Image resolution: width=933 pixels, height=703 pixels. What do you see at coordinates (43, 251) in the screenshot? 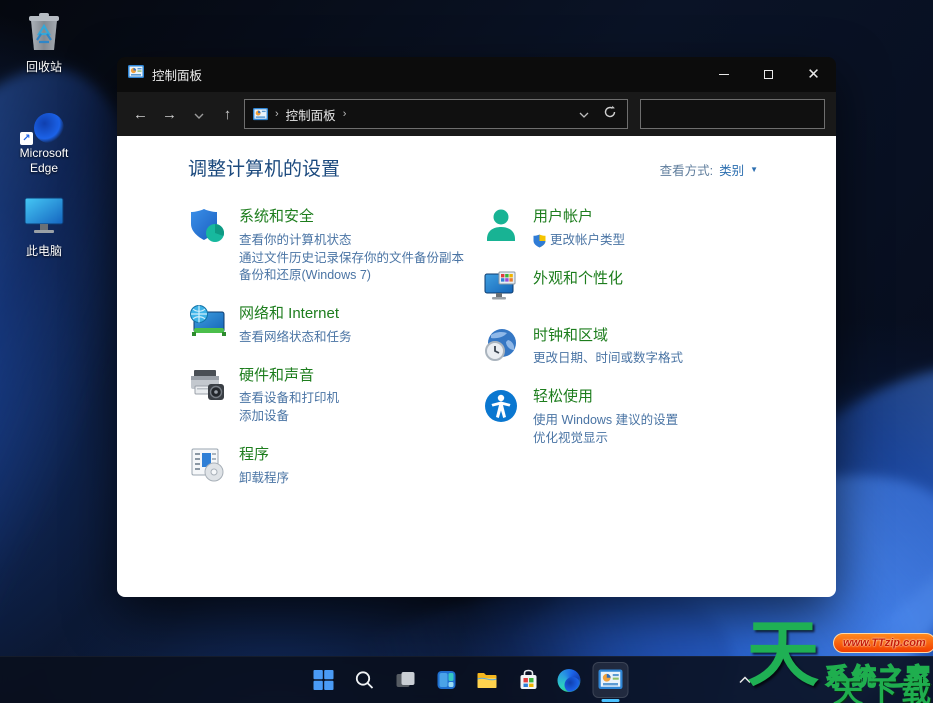
I see `desktop-icon-label: 此电脑` at bounding box center [43, 251].